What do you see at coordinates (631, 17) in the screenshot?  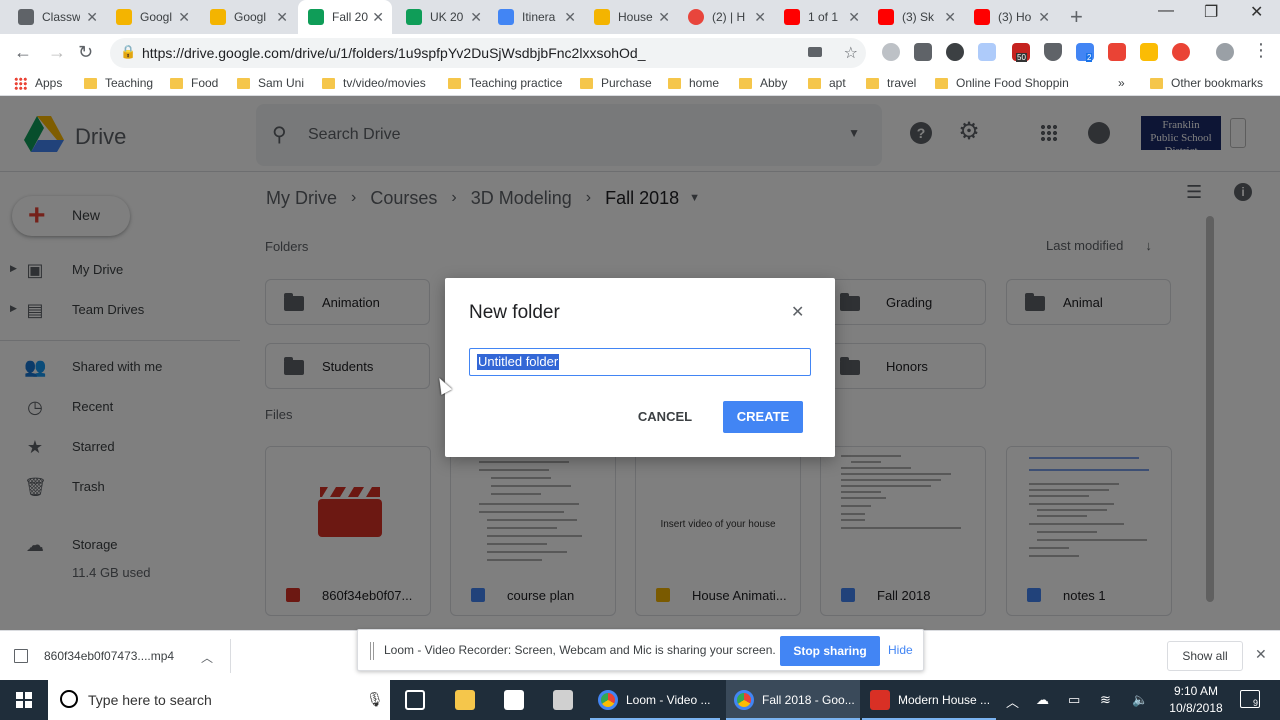 I see `browser-tab: House ✕` at bounding box center [631, 17].